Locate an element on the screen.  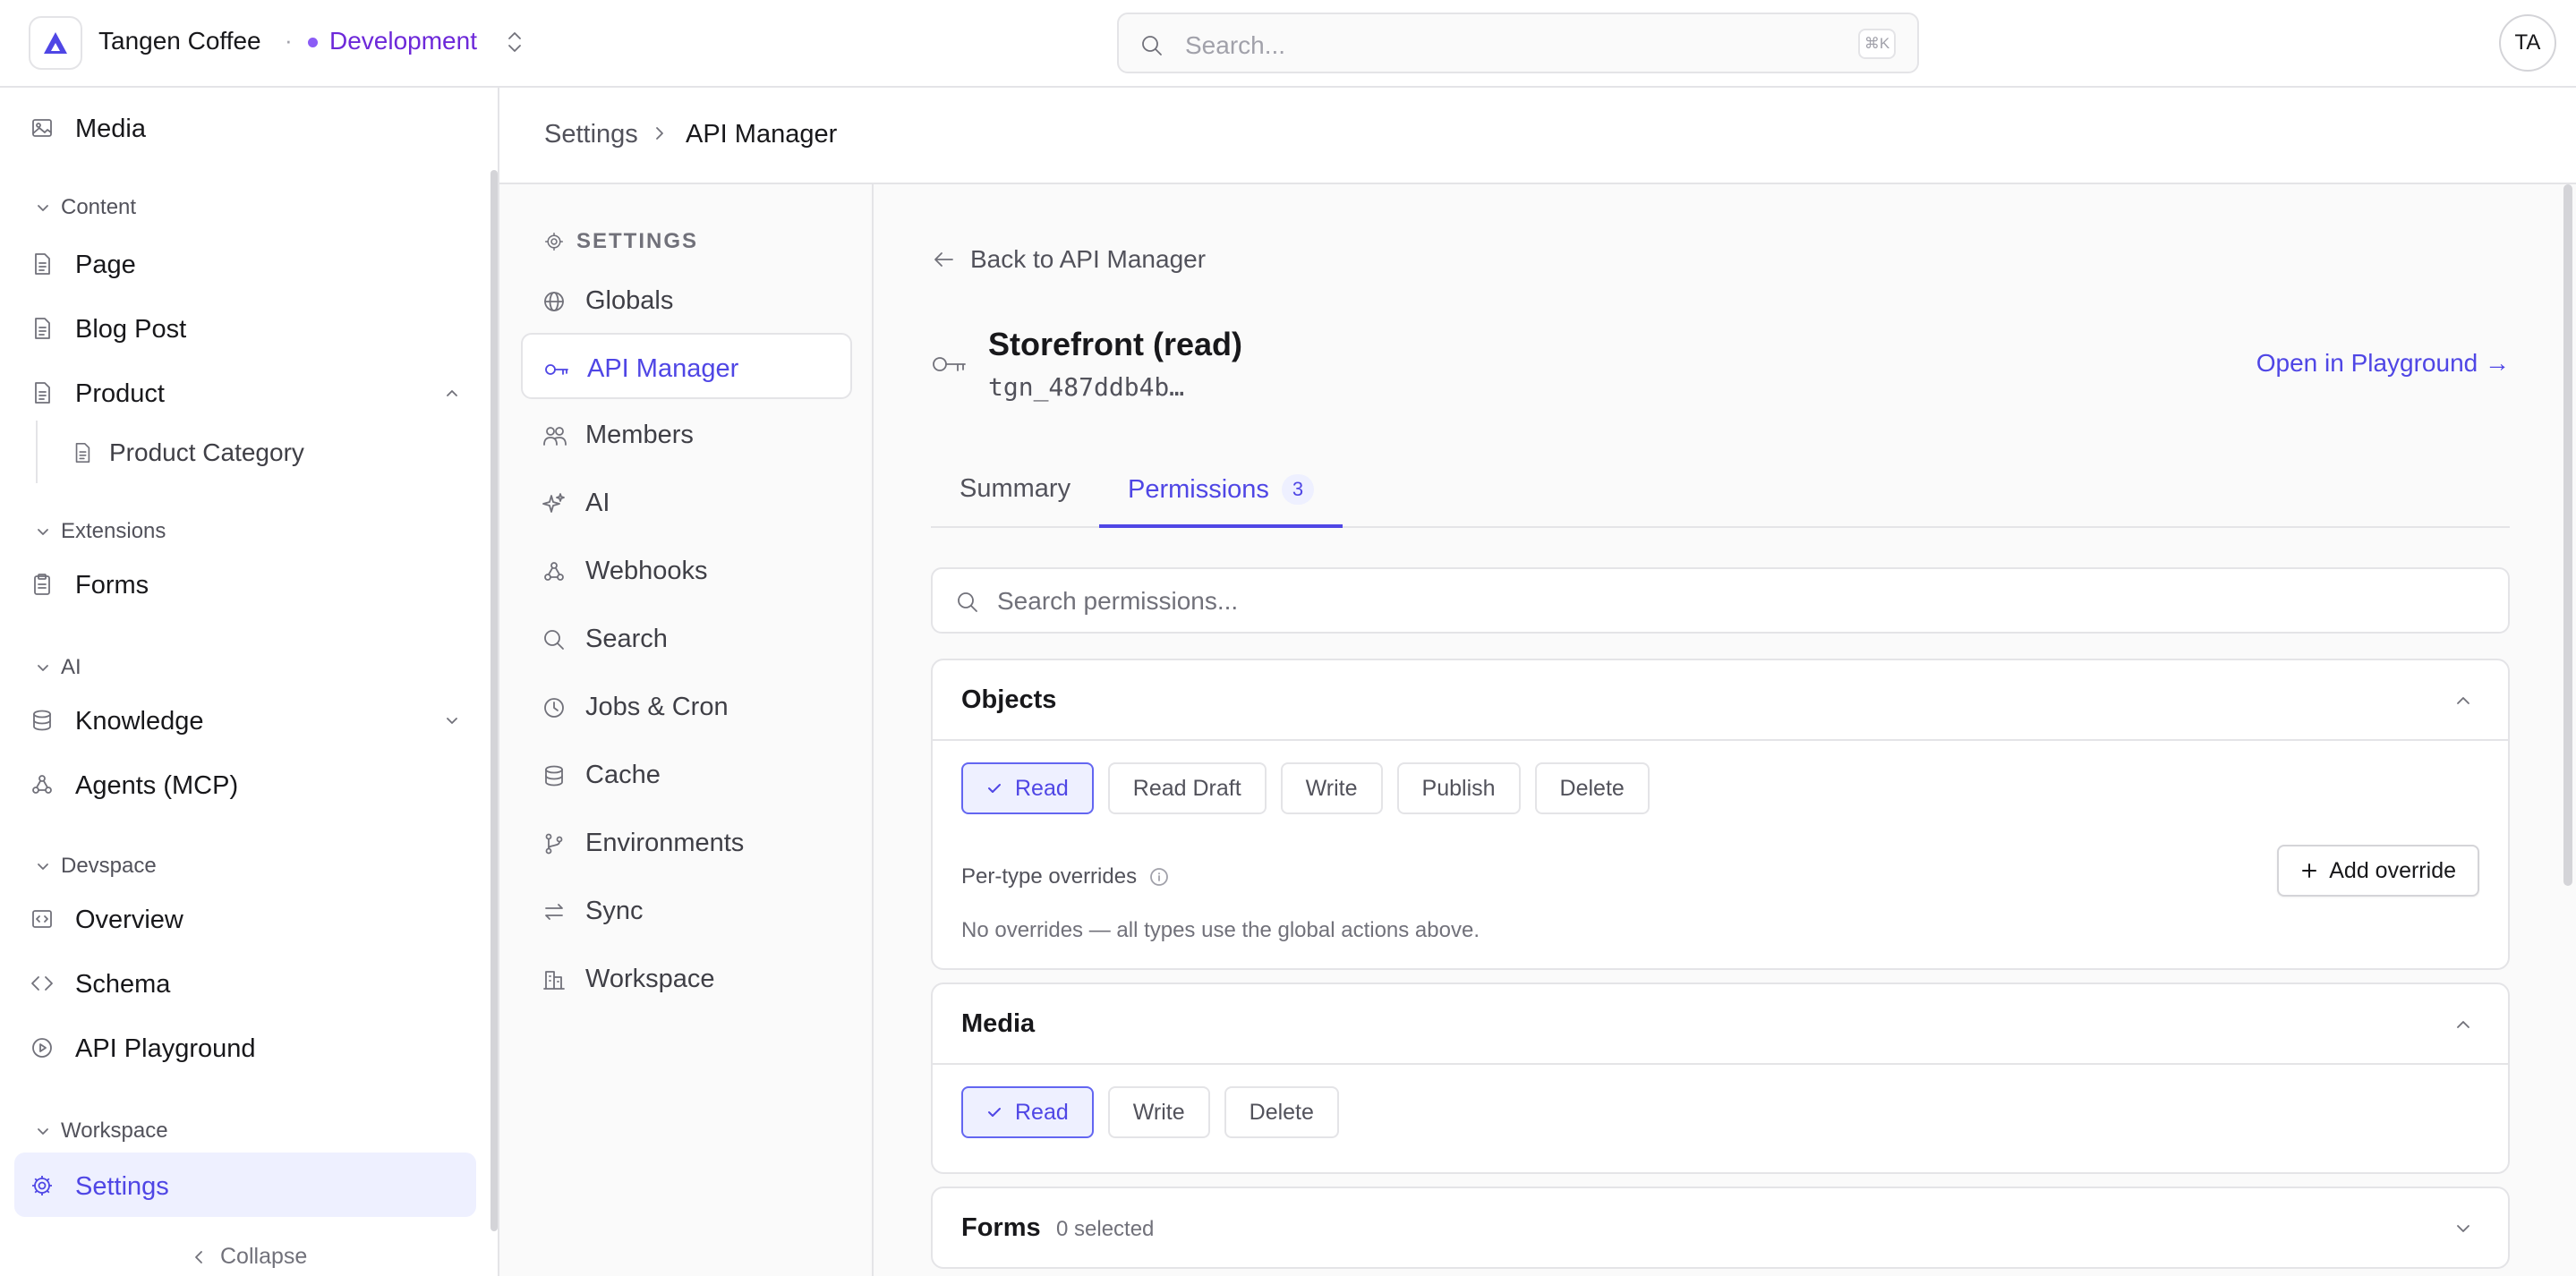
git-branch-icon is located at coordinates (554, 844).